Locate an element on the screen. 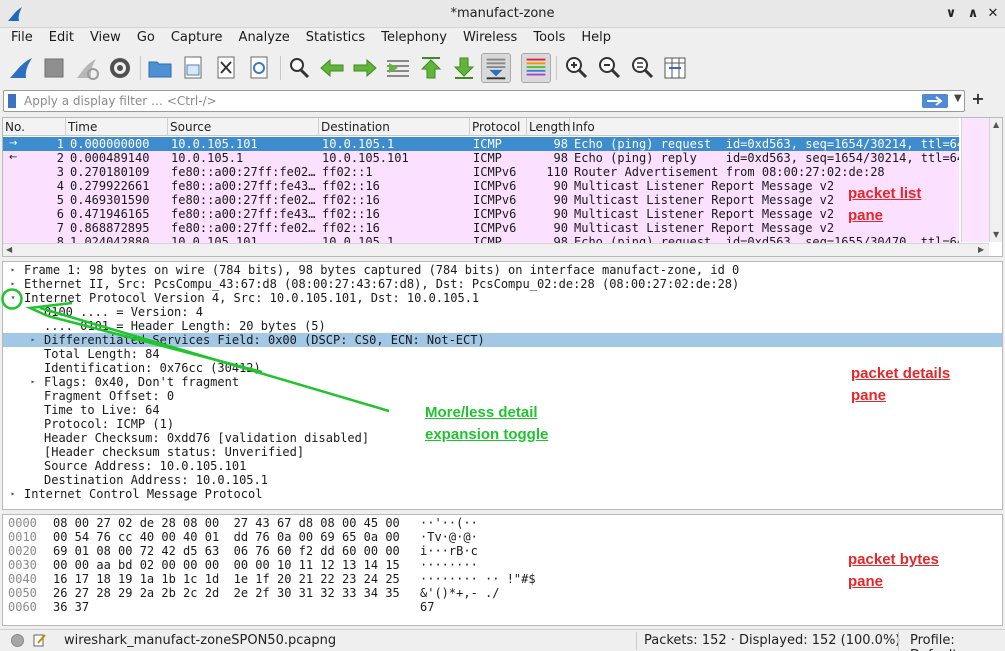 The image size is (1005, 651). zoom-in-icon is located at coordinates (576, 68).